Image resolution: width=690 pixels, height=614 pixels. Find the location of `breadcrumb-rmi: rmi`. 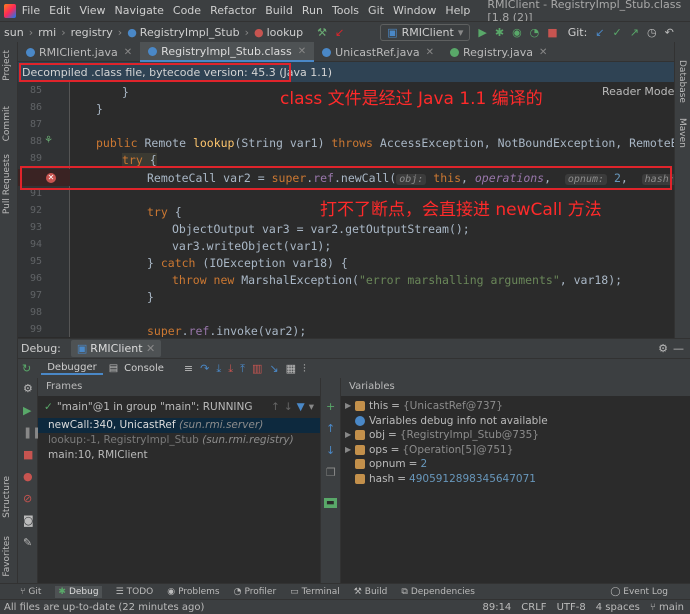

breadcrumb-rmi: rmi is located at coordinates (47, 32).